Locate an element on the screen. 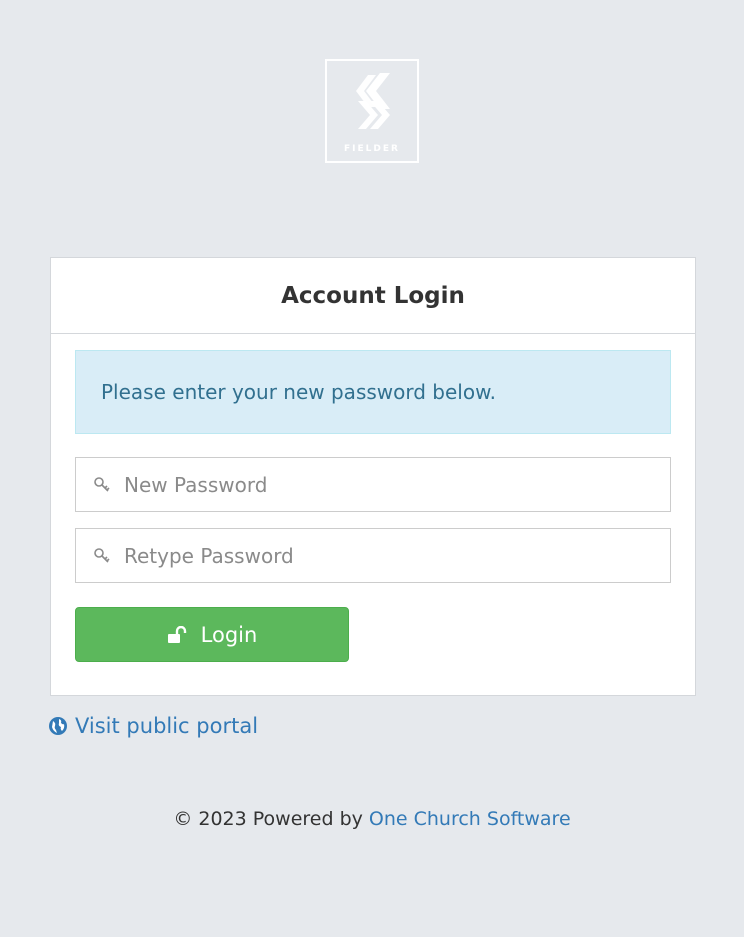 The height and width of the screenshot is (937, 744). new-password-input is located at coordinates (397, 484).